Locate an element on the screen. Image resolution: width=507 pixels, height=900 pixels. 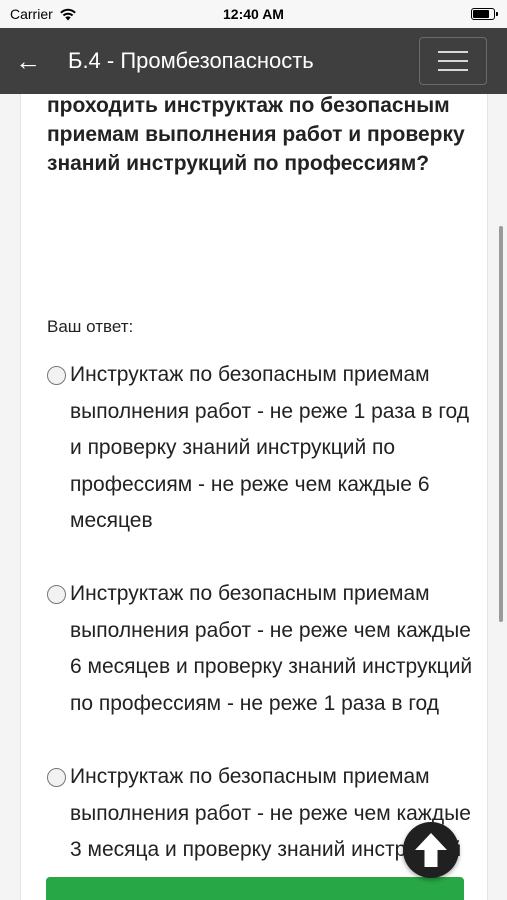
page-title: Б.4 - Промбезопасность is located at coordinates (191, 60).